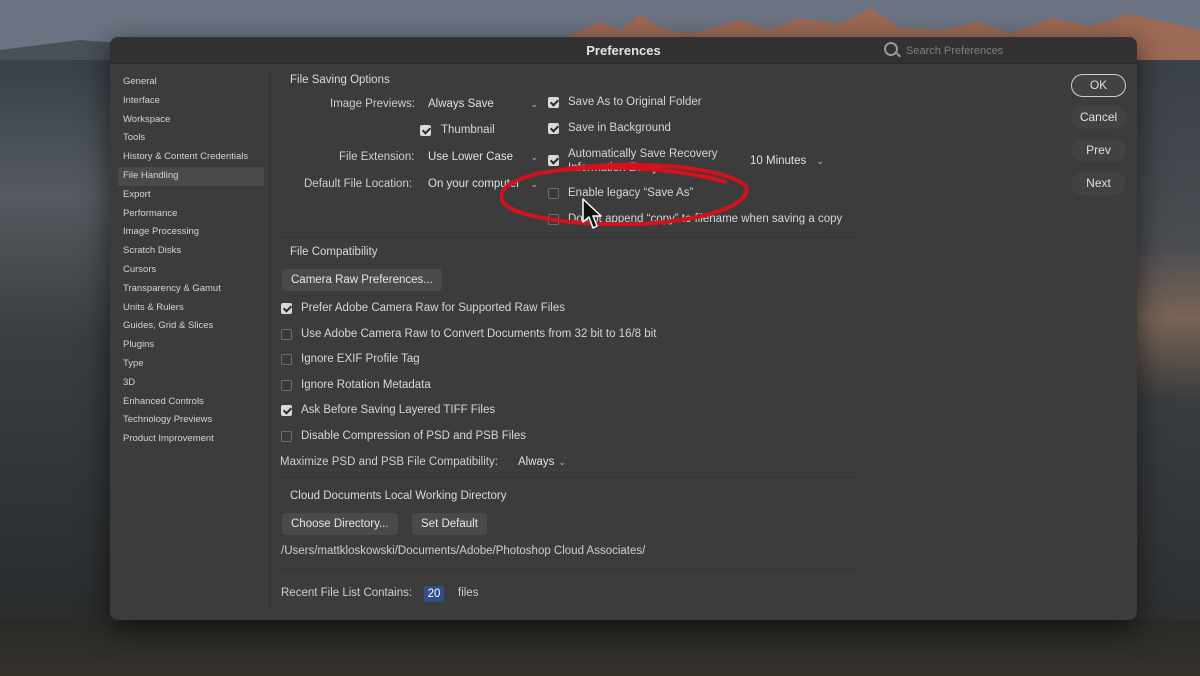 This screenshot has height=676, width=1200. I want to click on file-extension-label: File Extension:, so click(377, 157).